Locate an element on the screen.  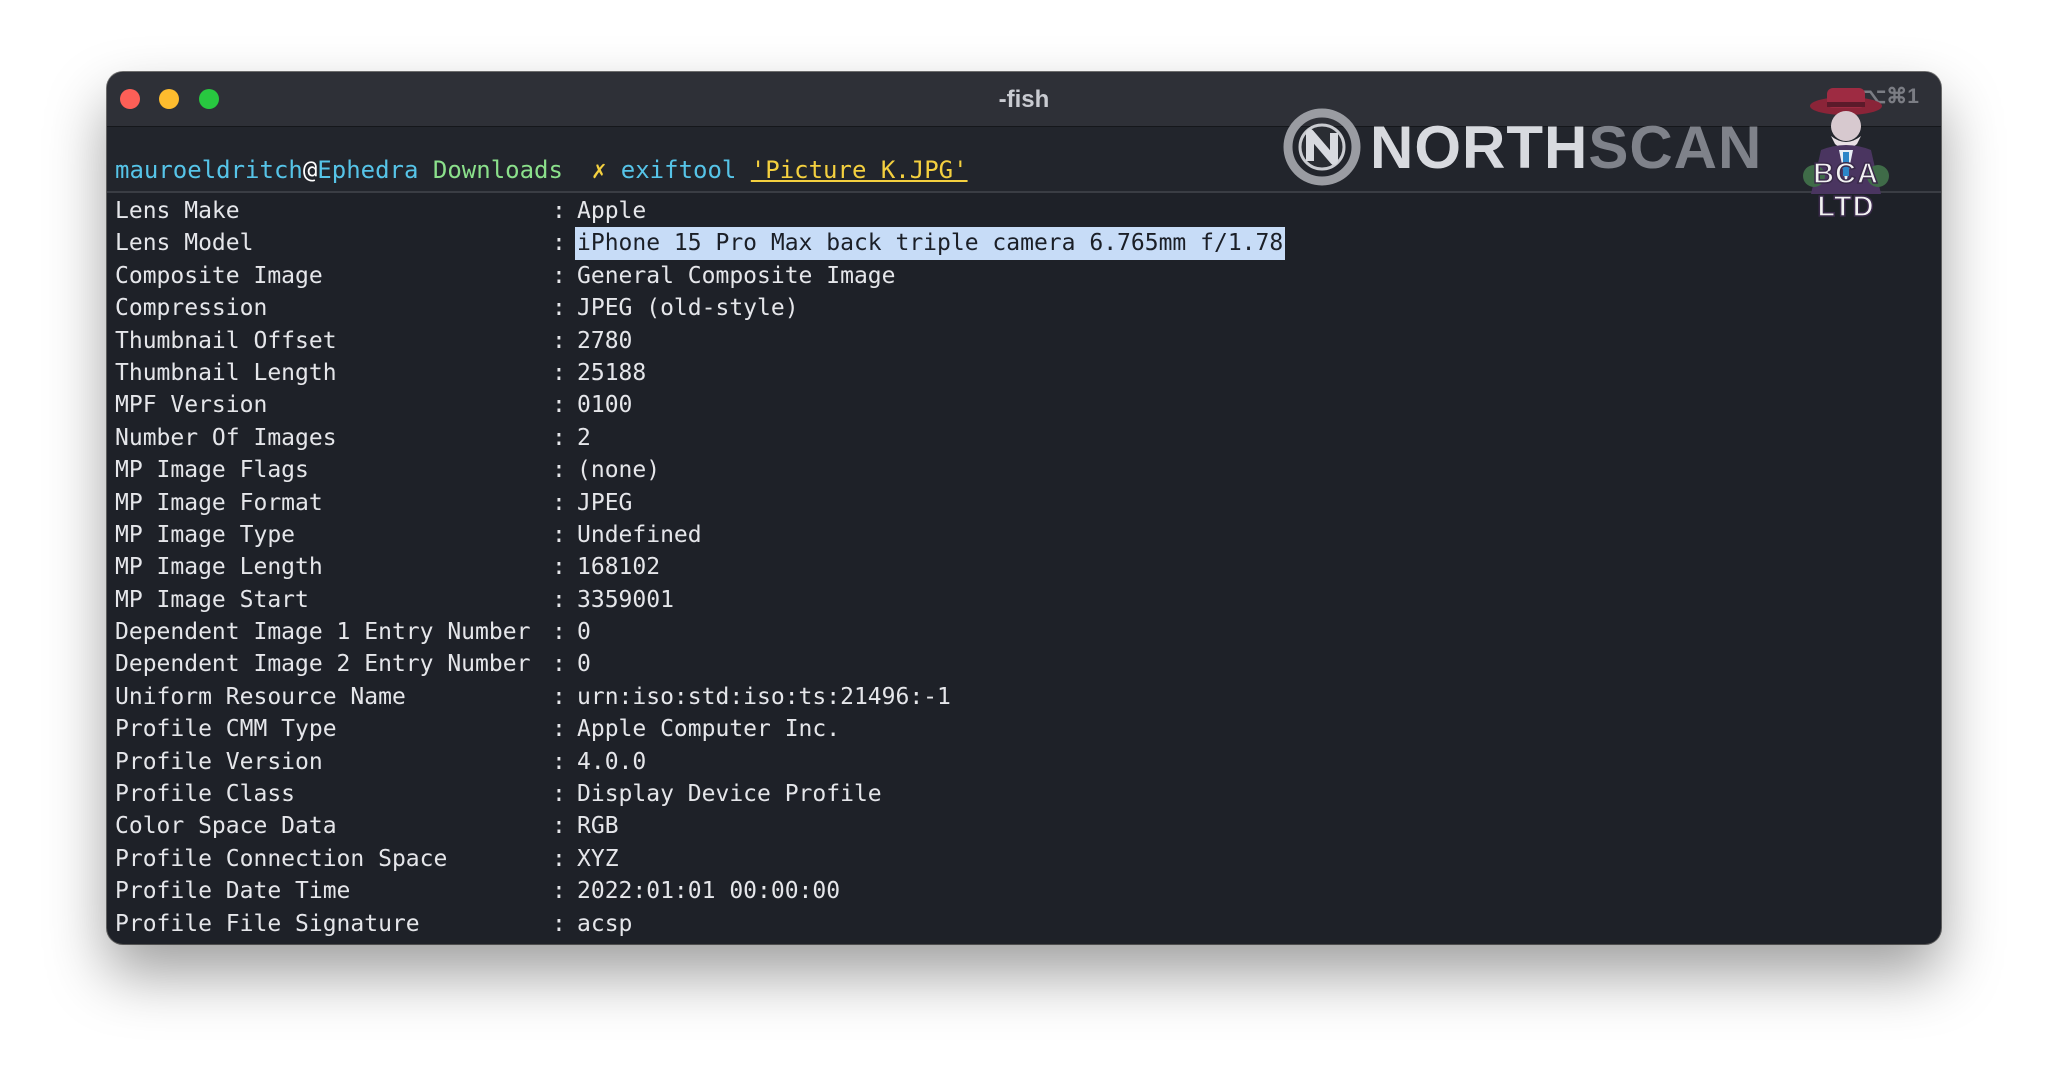
output-value: 2022:01:01 00:00:00 is located at coordinates (708, 891).